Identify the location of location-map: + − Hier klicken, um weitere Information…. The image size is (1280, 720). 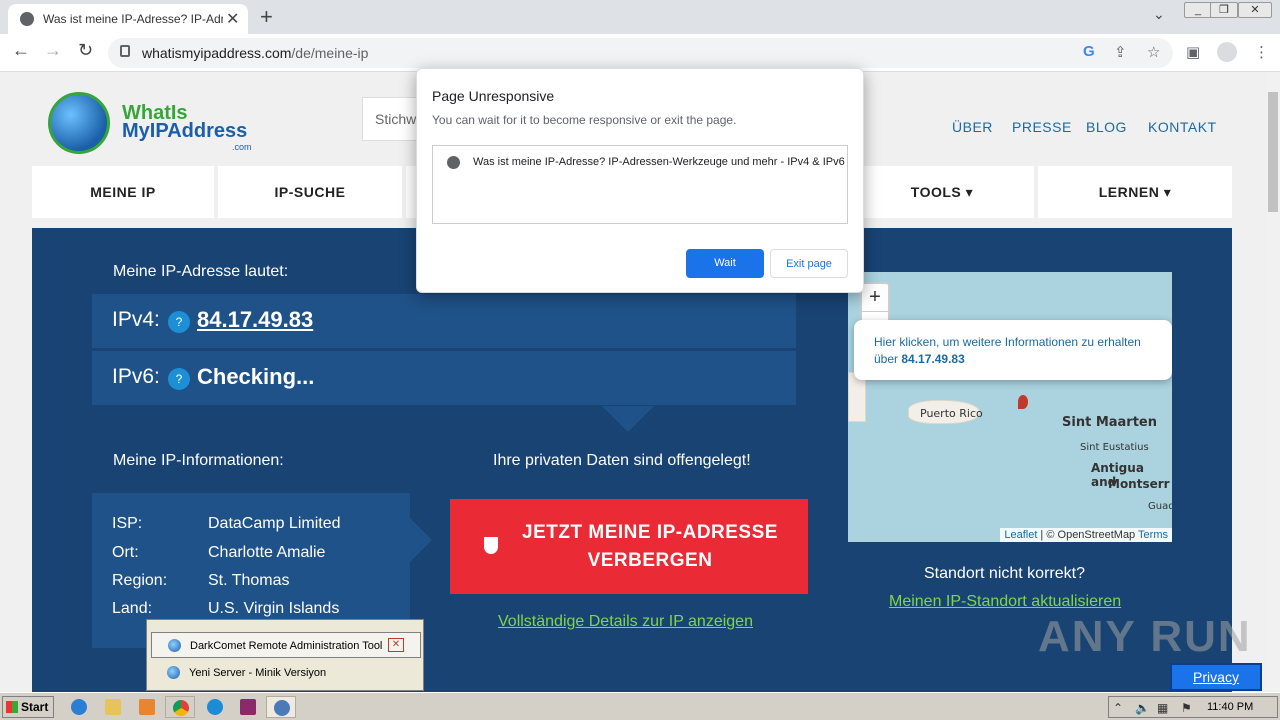
(1010, 407).